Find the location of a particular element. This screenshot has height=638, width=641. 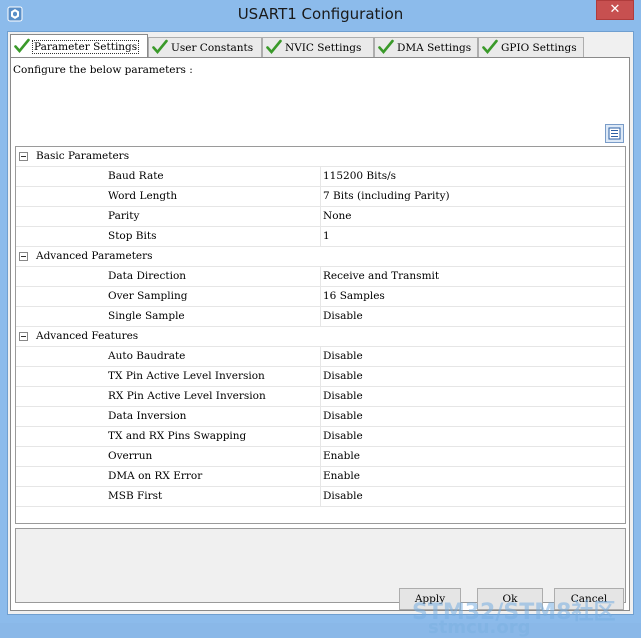

group-label: Advanced Parameters is located at coordinates (94, 256).